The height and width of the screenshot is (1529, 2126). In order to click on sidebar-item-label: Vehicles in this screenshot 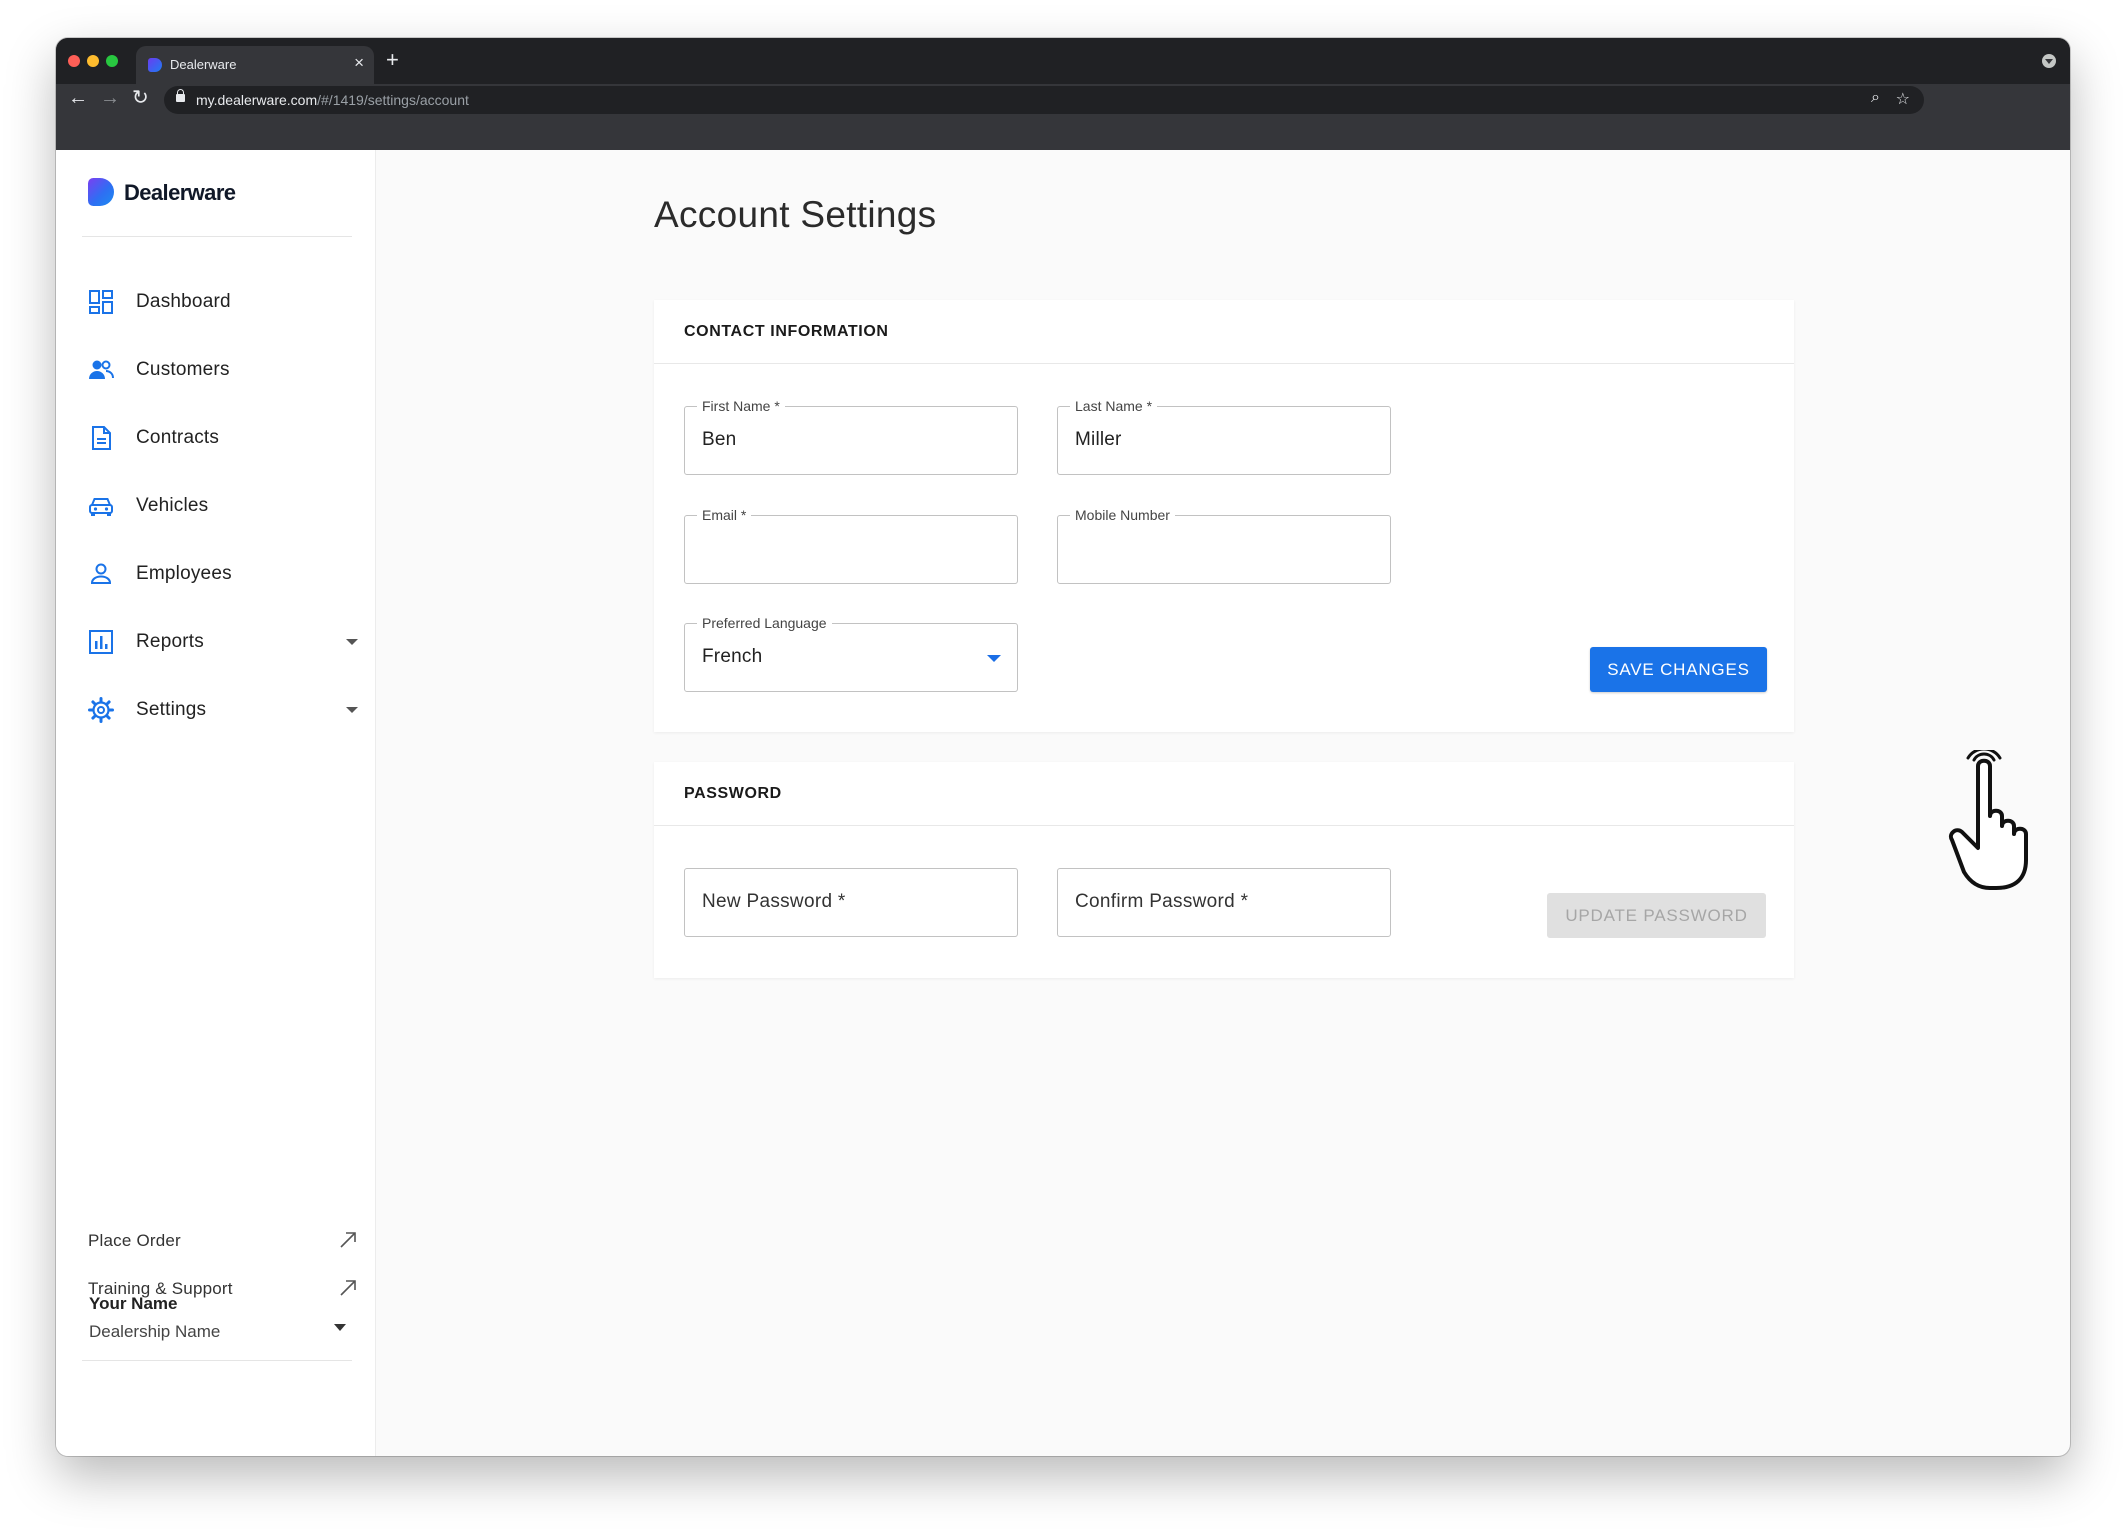, I will do `click(172, 505)`.